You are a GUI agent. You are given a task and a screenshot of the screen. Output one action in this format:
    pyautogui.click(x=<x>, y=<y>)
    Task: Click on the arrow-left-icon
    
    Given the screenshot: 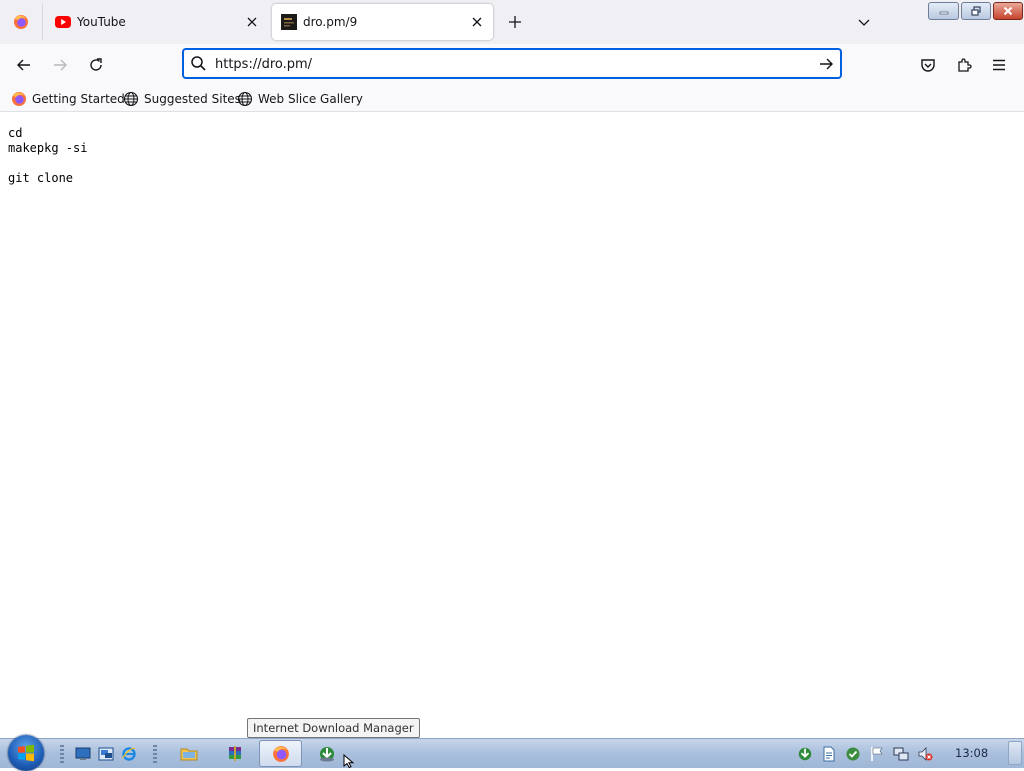 What is the action you would take?
    pyautogui.click(x=23, y=65)
    